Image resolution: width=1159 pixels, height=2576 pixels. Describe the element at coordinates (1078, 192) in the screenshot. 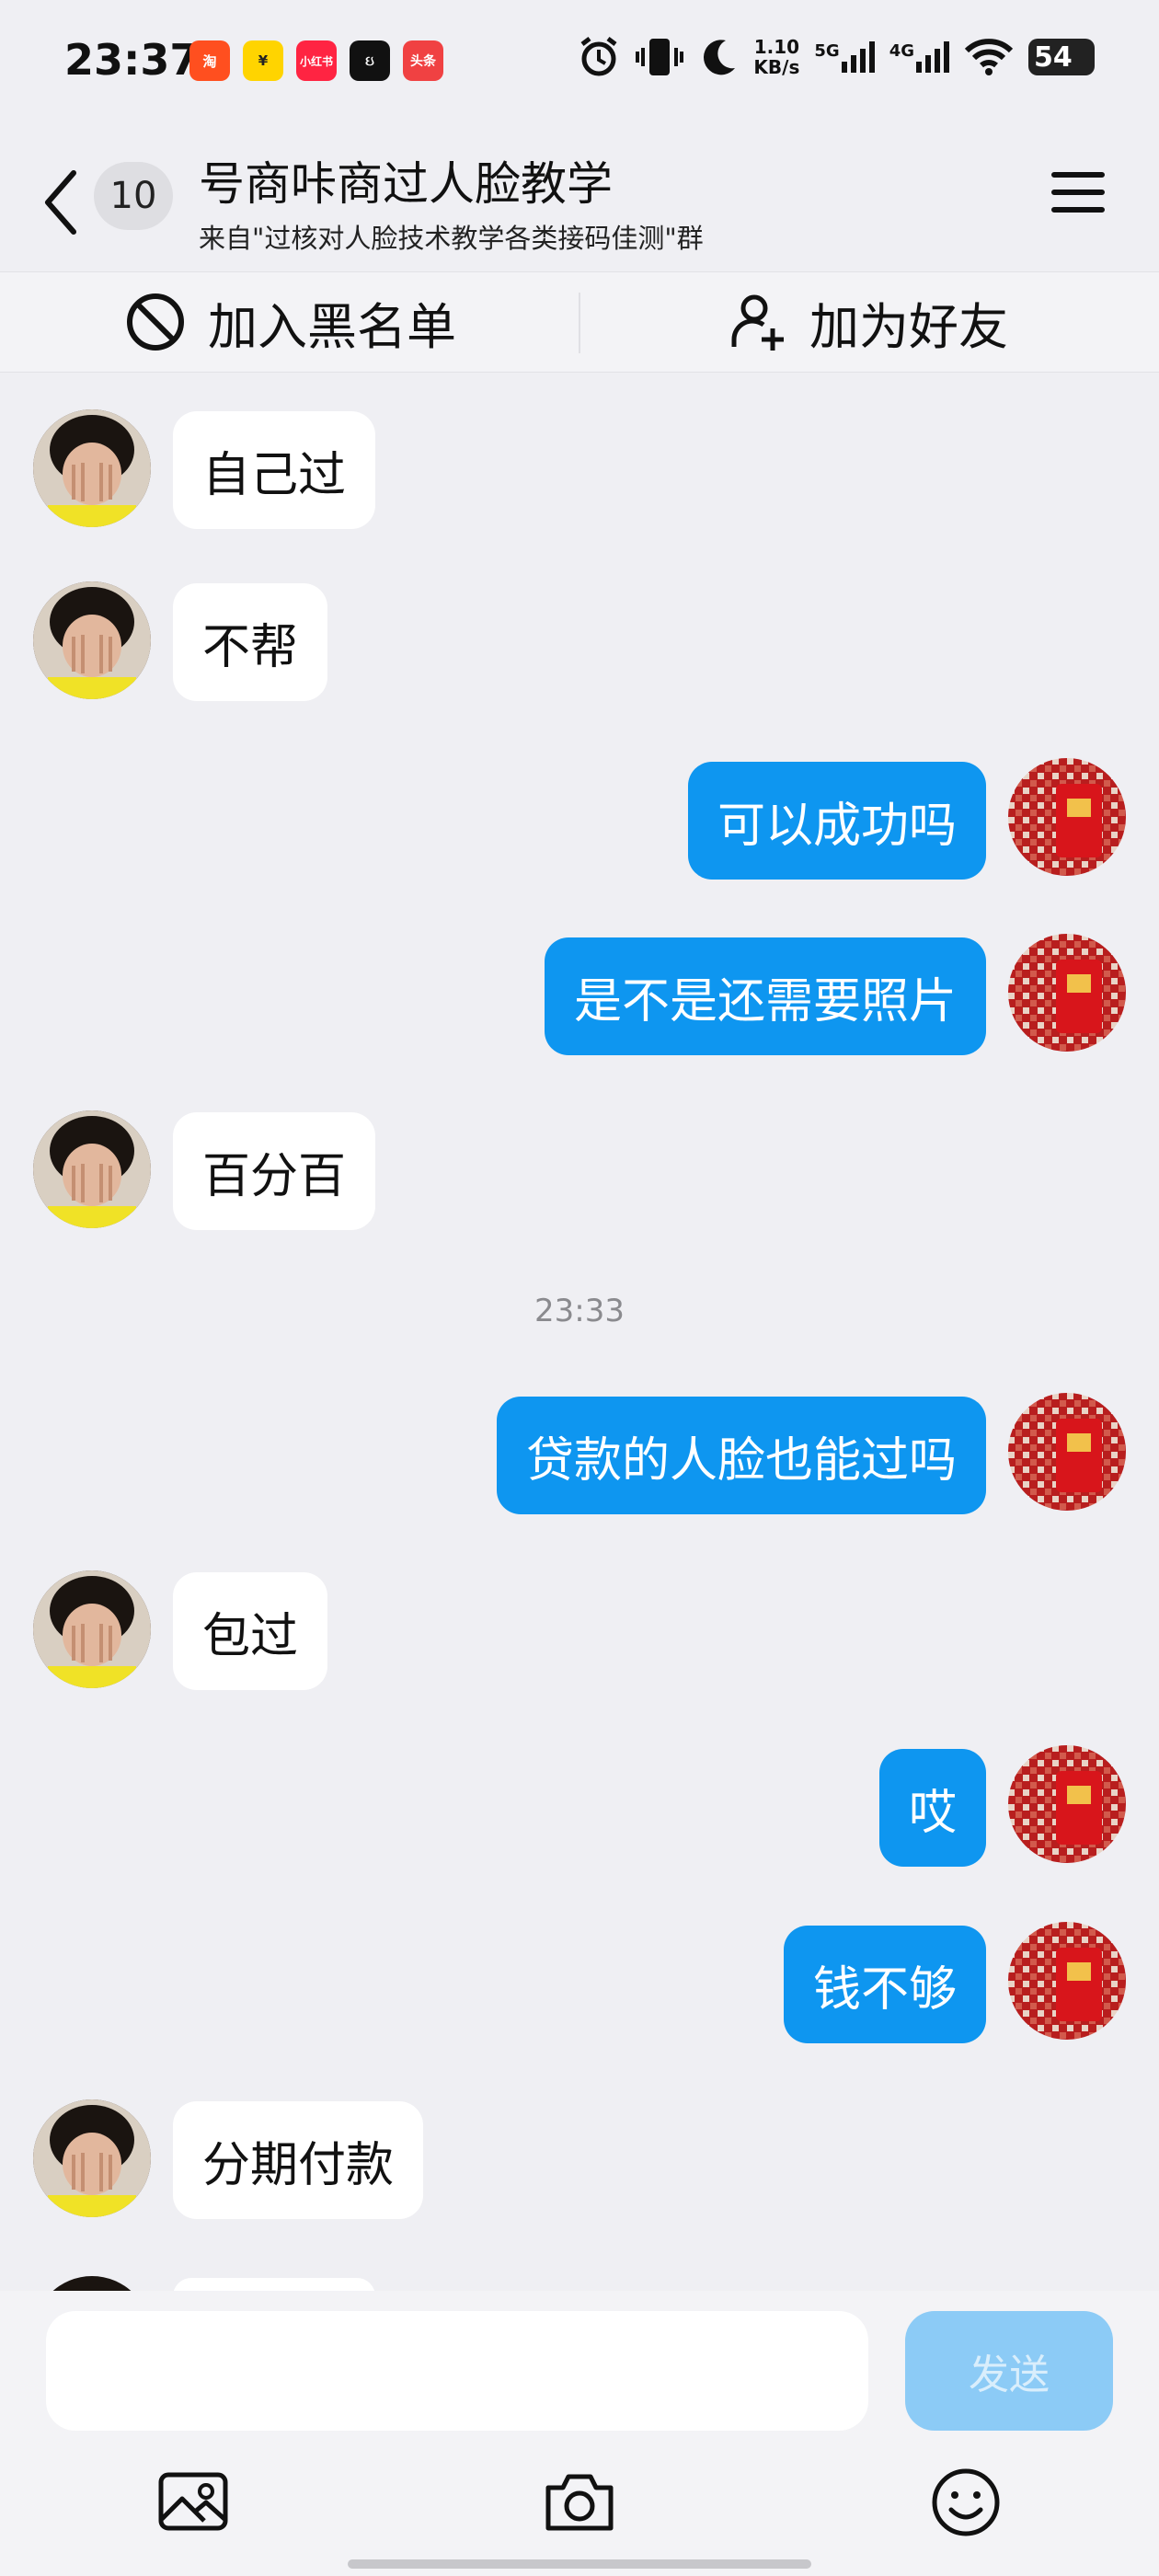

I see `menu-icon` at that location.